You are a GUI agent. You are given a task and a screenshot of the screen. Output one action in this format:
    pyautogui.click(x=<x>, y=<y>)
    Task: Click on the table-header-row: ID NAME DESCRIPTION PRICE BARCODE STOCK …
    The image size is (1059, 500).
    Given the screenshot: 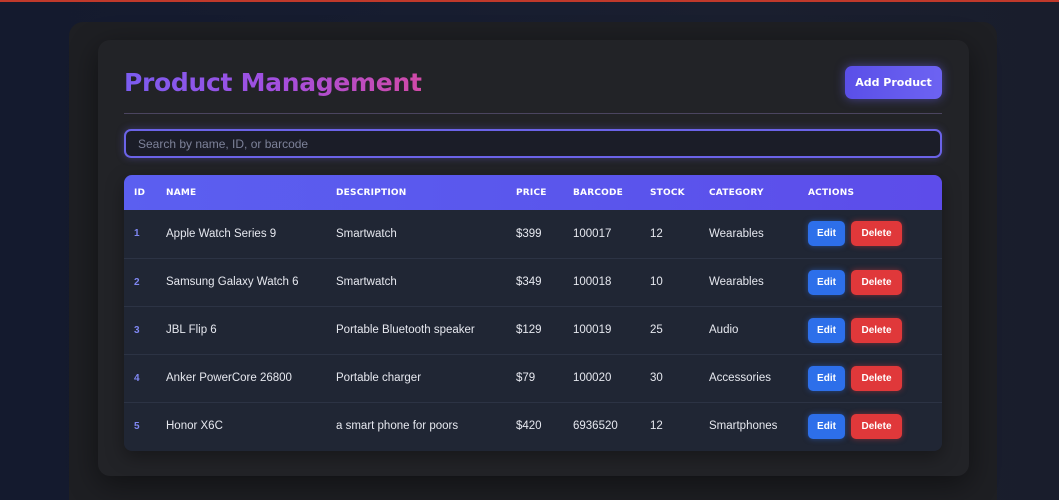 What is the action you would take?
    pyautogui.click(x=533, y=192)
    